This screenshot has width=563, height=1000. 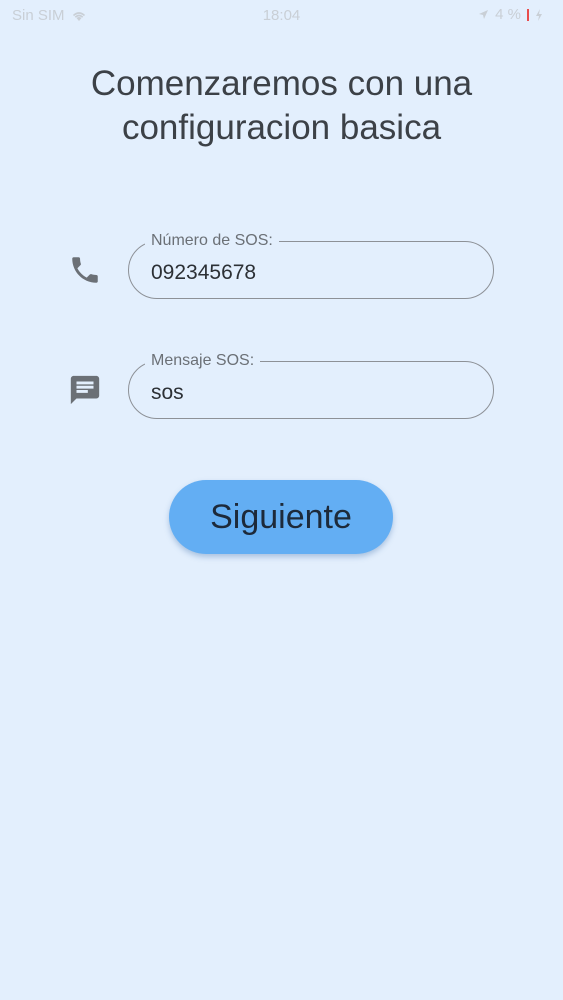 What do you see at coordinates (528, 14) in the screenshot?
I see `battery-icon` at bounding box center [528, 14].